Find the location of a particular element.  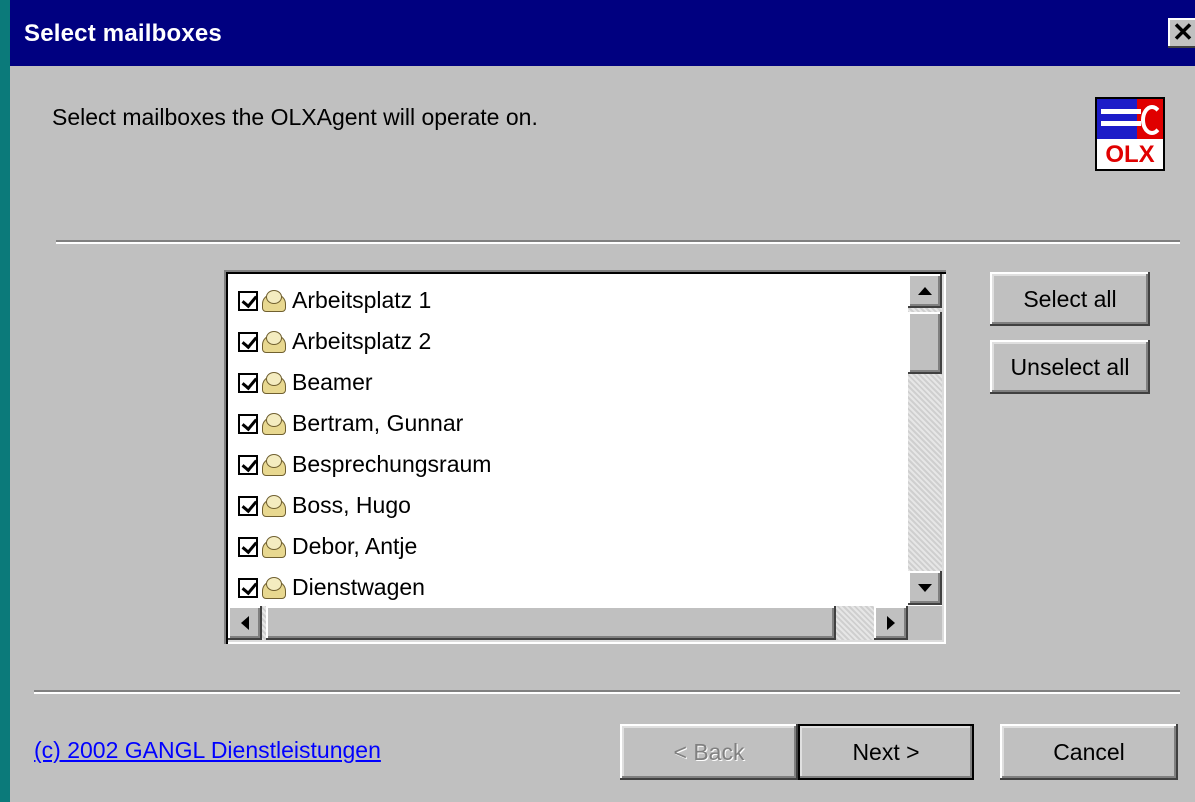

vertical-scroll-thumb is located at coordinates (925, 343).